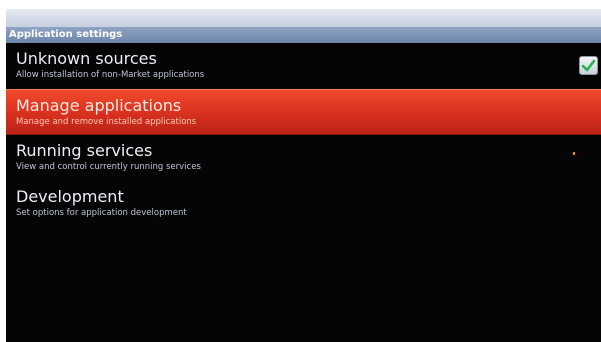 The width and height of the screenshot is (601, 342). I want to click on scroll-indicator, so click(574, 153).